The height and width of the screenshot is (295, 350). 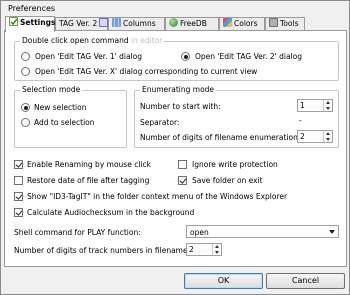 I want to click on tab-label: TAG Ver. 2, so click(x=78, y=23).